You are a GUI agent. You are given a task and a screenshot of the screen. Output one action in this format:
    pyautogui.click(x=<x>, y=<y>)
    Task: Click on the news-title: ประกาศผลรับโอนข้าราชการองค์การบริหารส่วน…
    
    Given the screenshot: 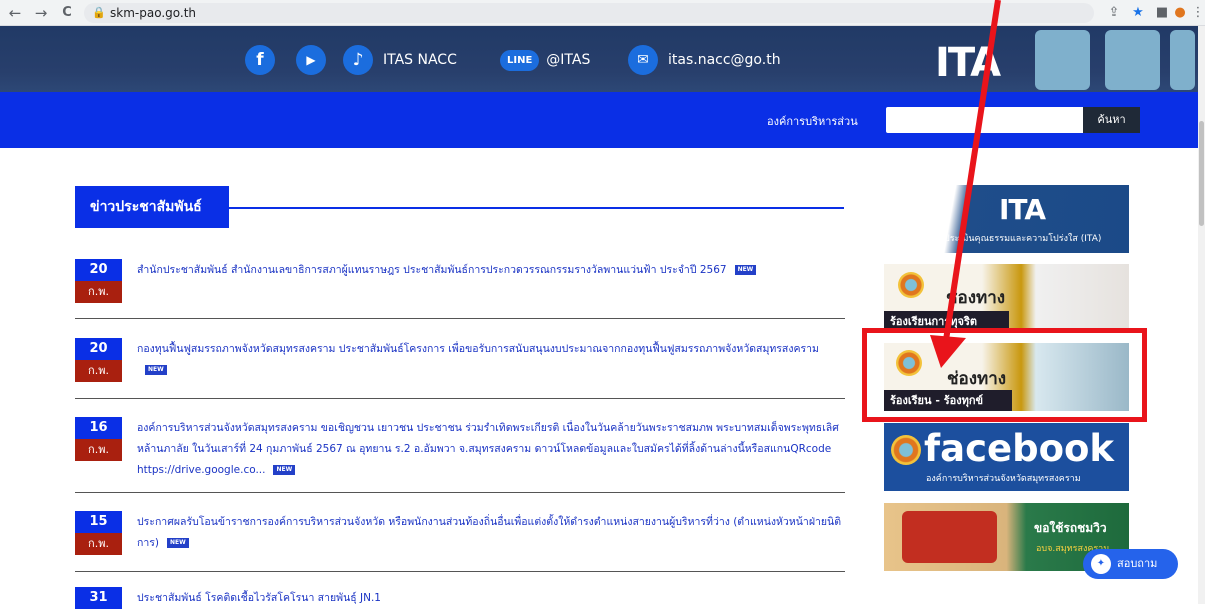 What is the action you would take?
    pyautogui.click(x=489, y=532)
    